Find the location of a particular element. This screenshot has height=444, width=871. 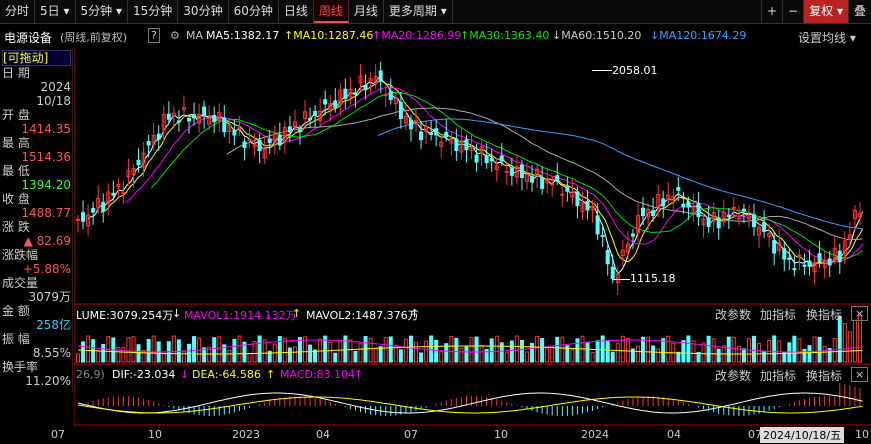

amplitude-value: 8.55% is located at coordinates (51, 353).